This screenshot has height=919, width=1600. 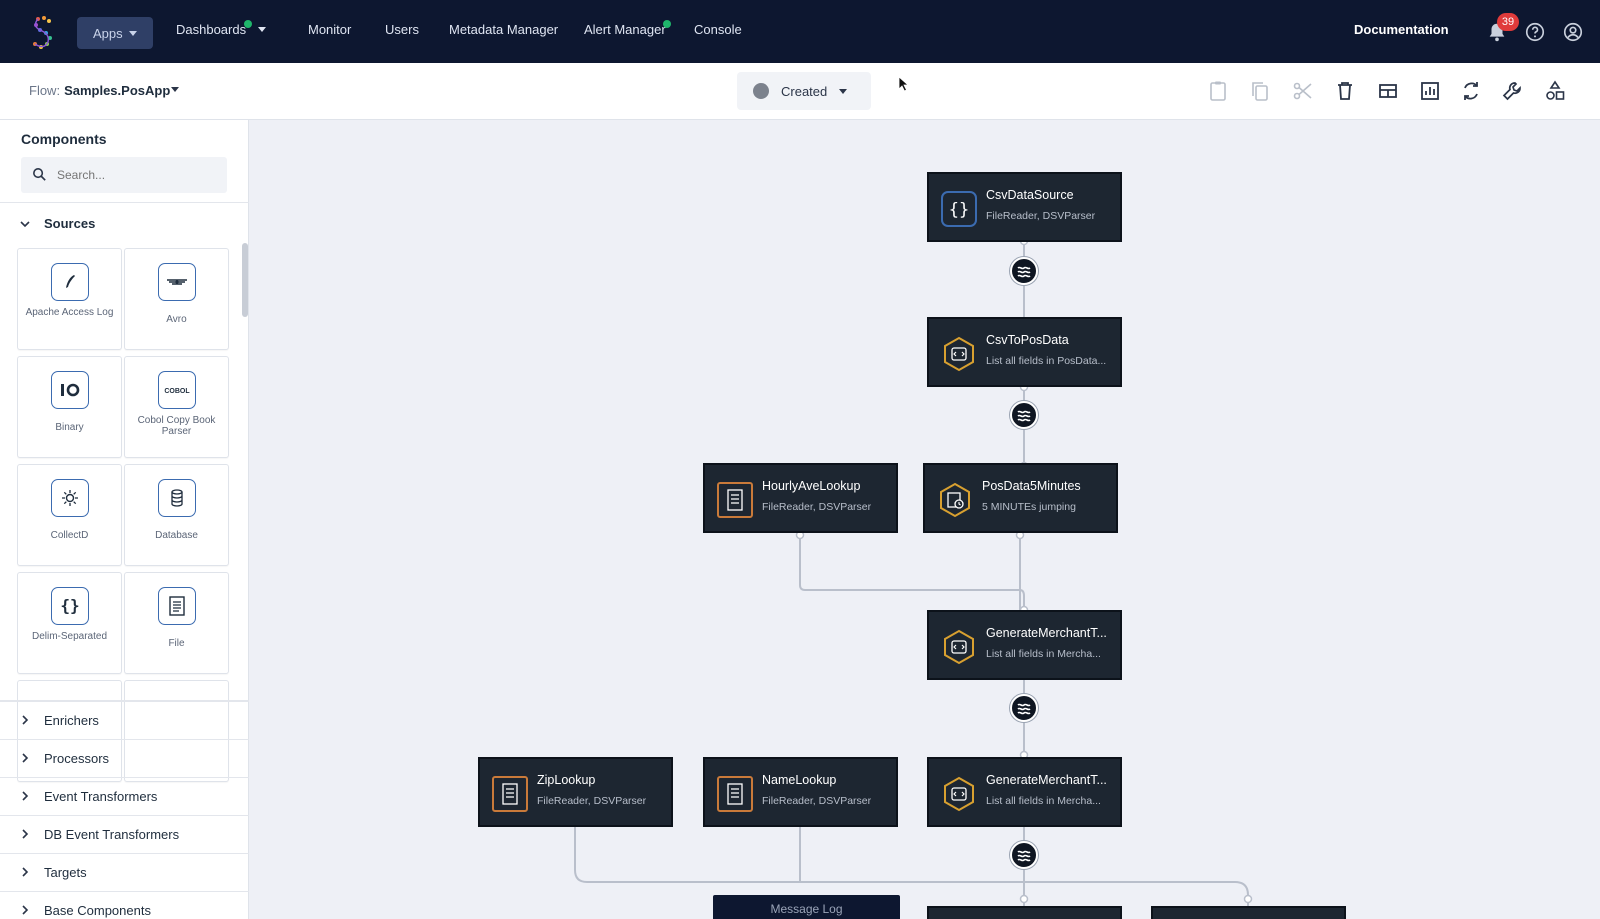 I want to click on section-targets: Targets, so click(x=124, y=871).